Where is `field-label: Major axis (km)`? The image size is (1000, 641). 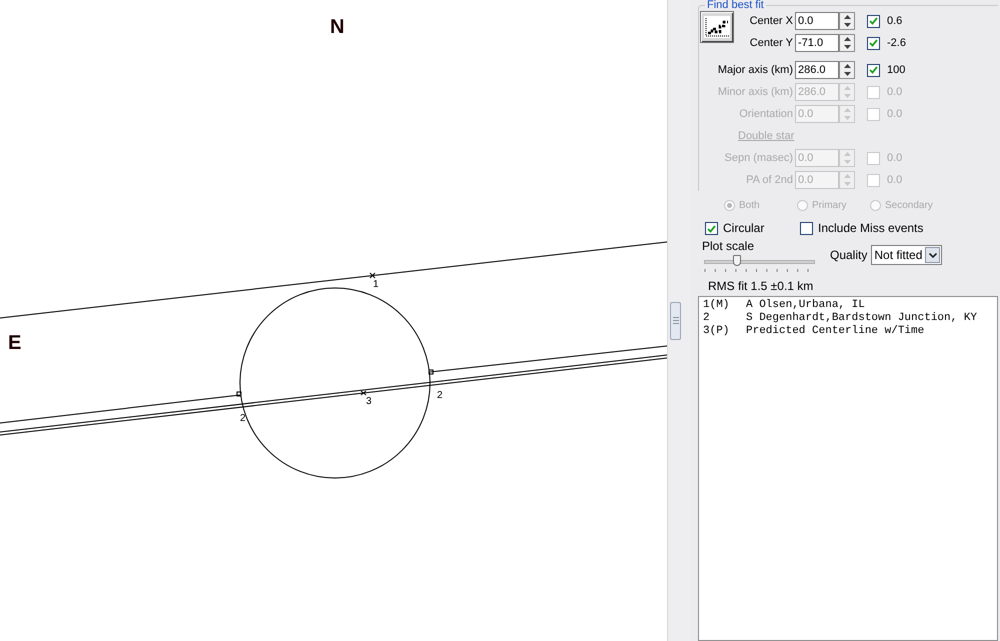
field-label: Major axis (km) is located at coordinates (755, 70).